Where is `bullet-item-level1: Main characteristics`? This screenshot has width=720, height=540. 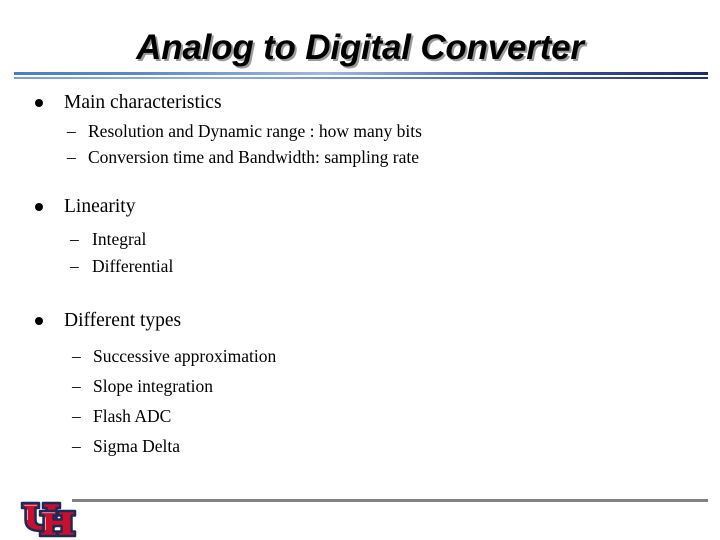 bullet-item-level1: Main characteristics is located at coordinates (360, 103).